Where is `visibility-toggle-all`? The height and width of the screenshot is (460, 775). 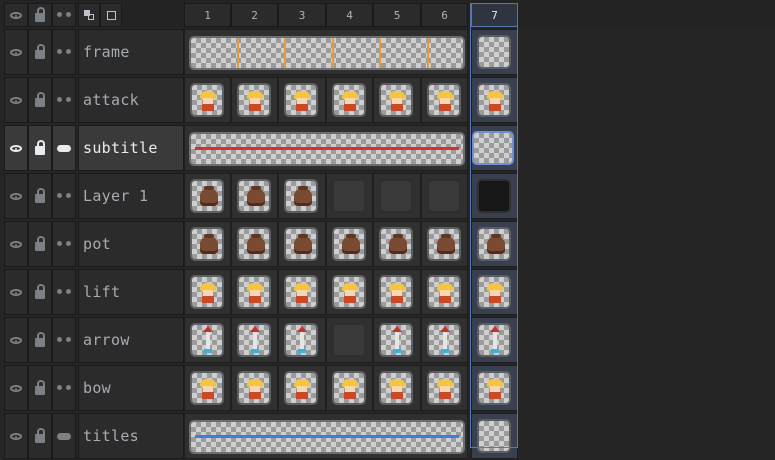 visibility-toggle-all is located at coordinates (16, 15).